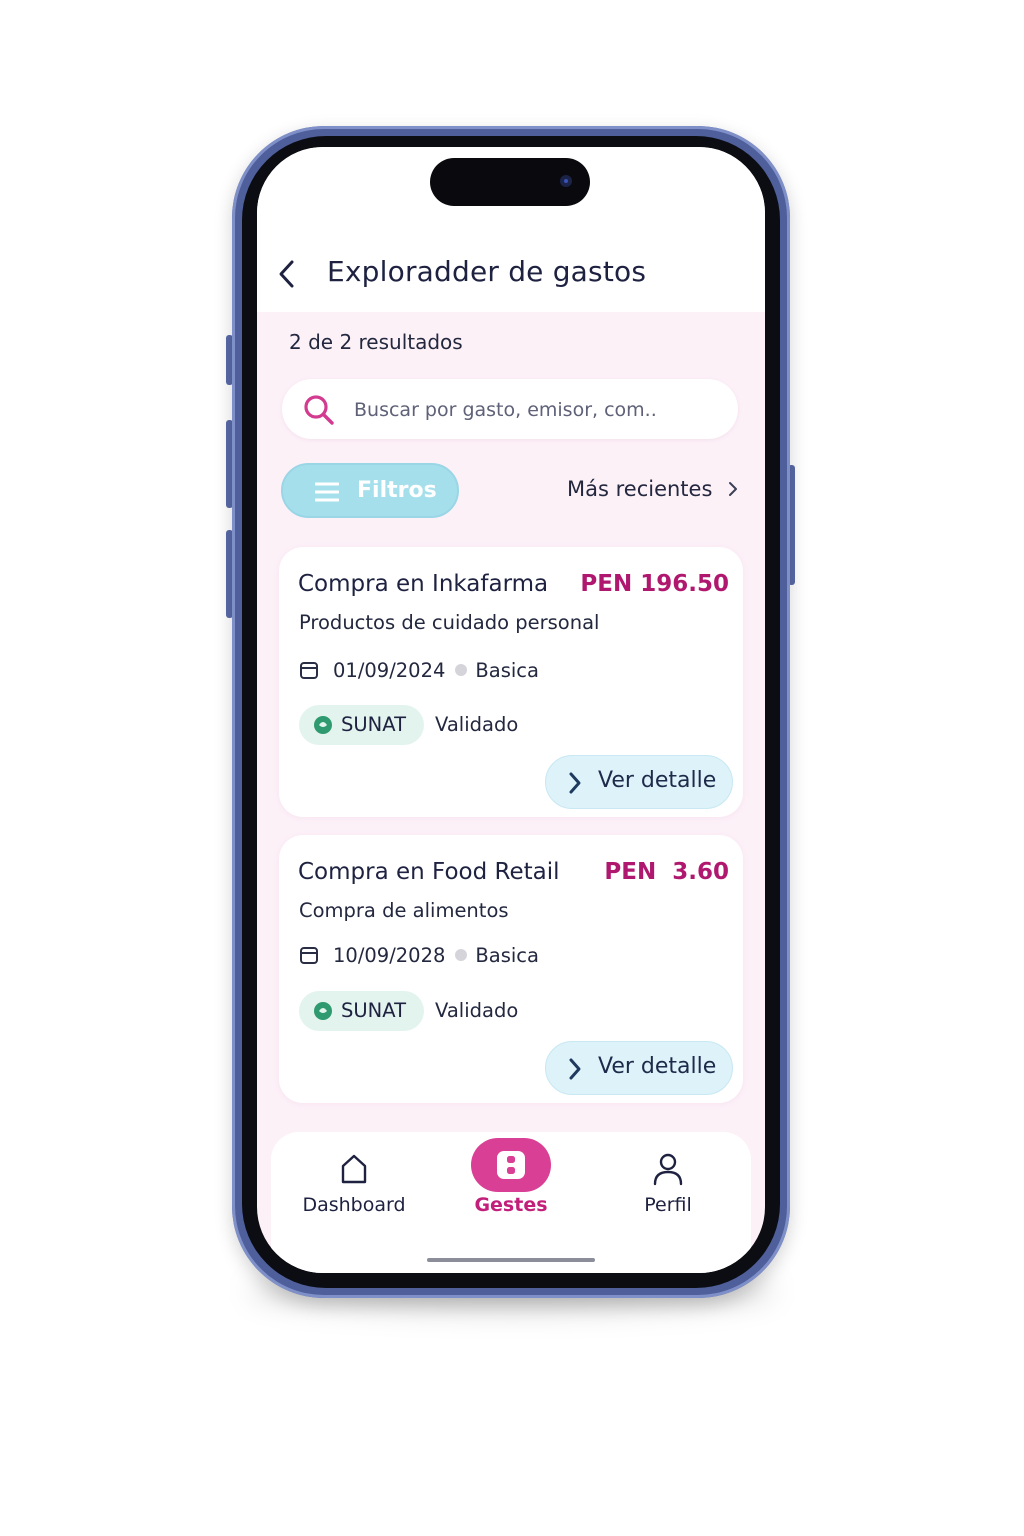  I want to click on expense-title: Compra en Inkafarma, so click(423, 584).